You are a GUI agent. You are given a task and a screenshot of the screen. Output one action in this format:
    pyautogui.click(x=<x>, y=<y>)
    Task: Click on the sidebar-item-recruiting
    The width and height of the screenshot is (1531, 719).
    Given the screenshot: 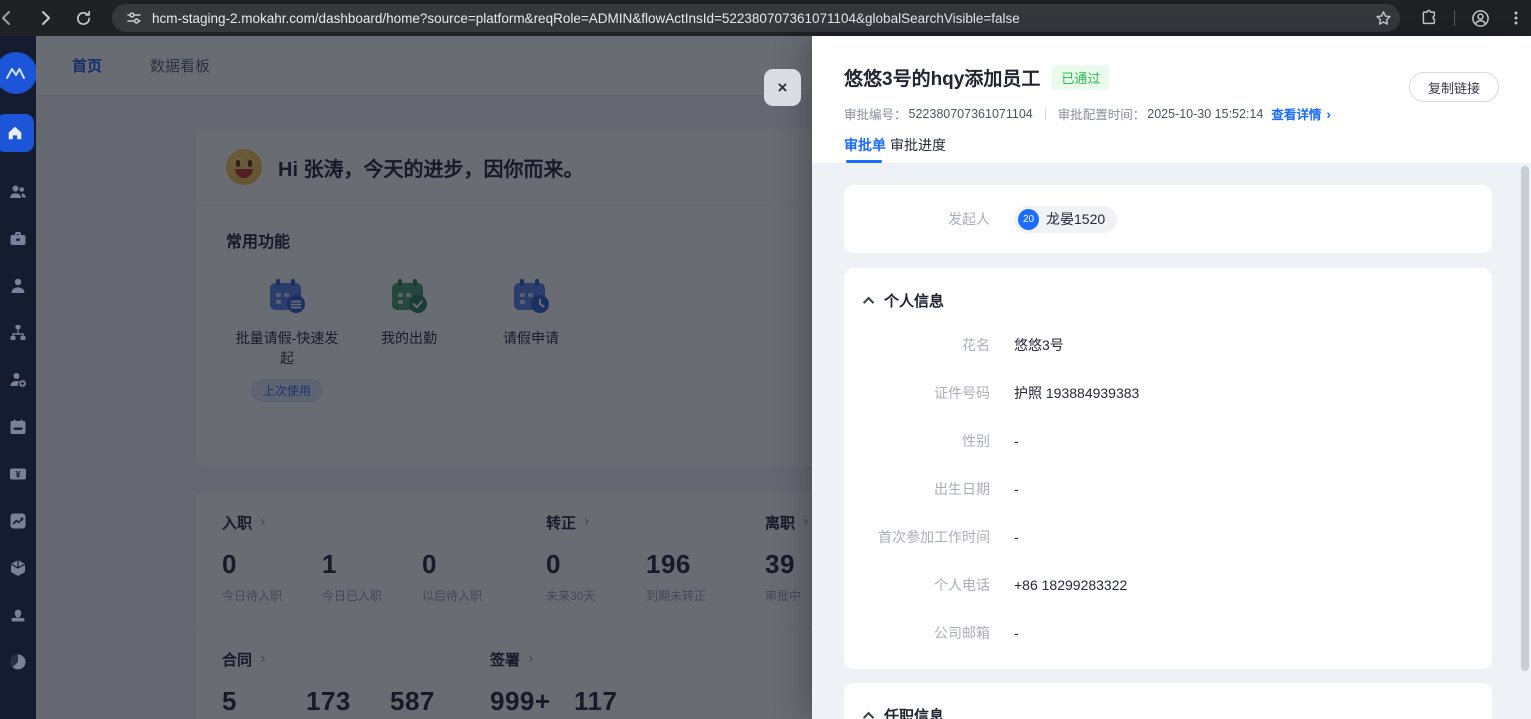 What is the action you would take?
    pyautogui.click(x=18, y=239)
    